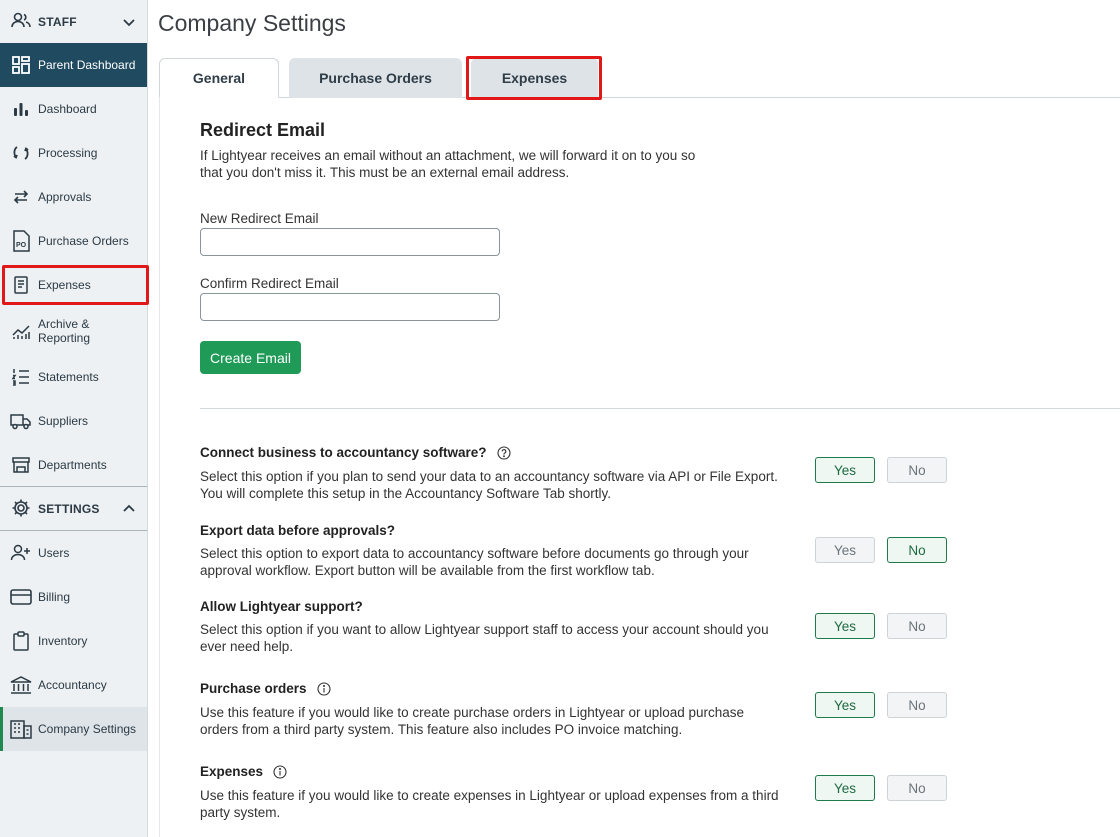 This screenshot has width=1120, height=837. I want to click on option-title: Allow Lightyear support?, so click(281, 606).